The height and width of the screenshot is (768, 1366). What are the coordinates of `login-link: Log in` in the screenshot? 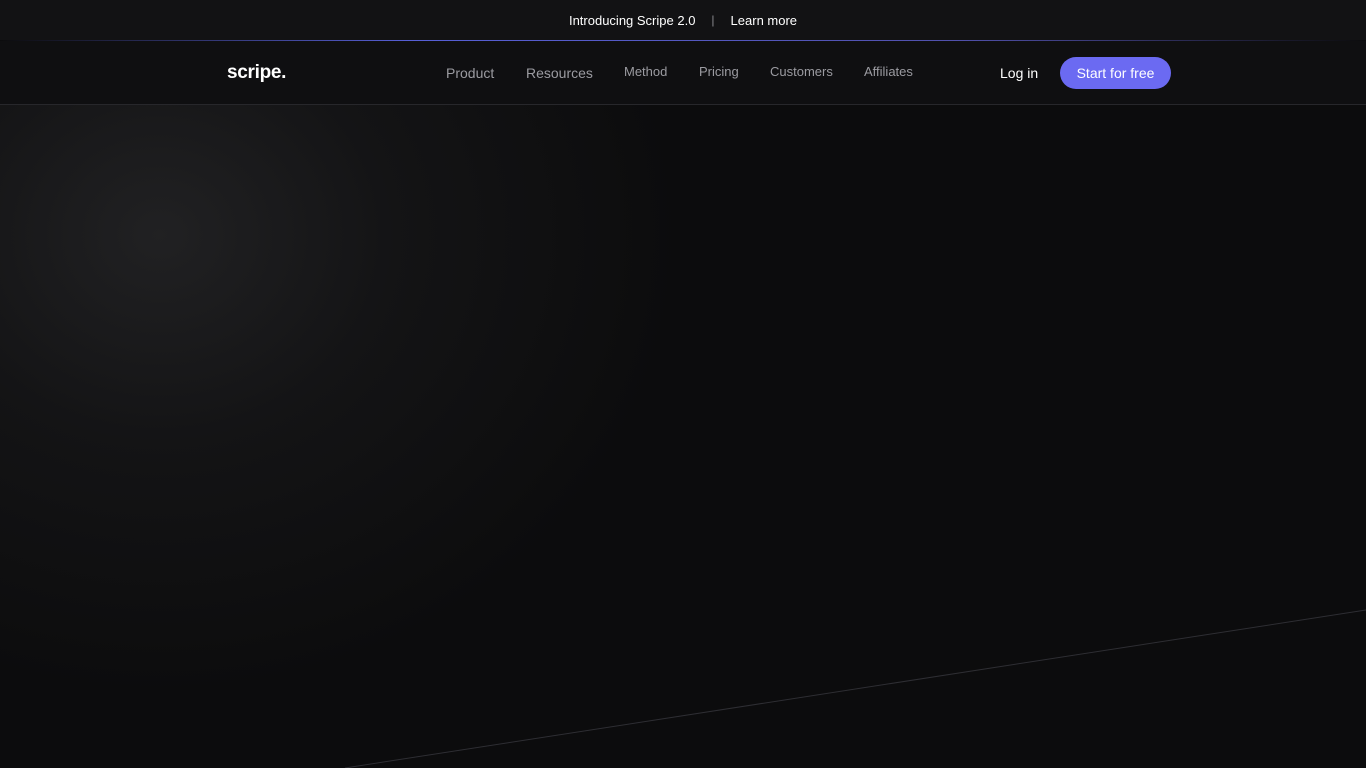 It's located at (1019, 73).